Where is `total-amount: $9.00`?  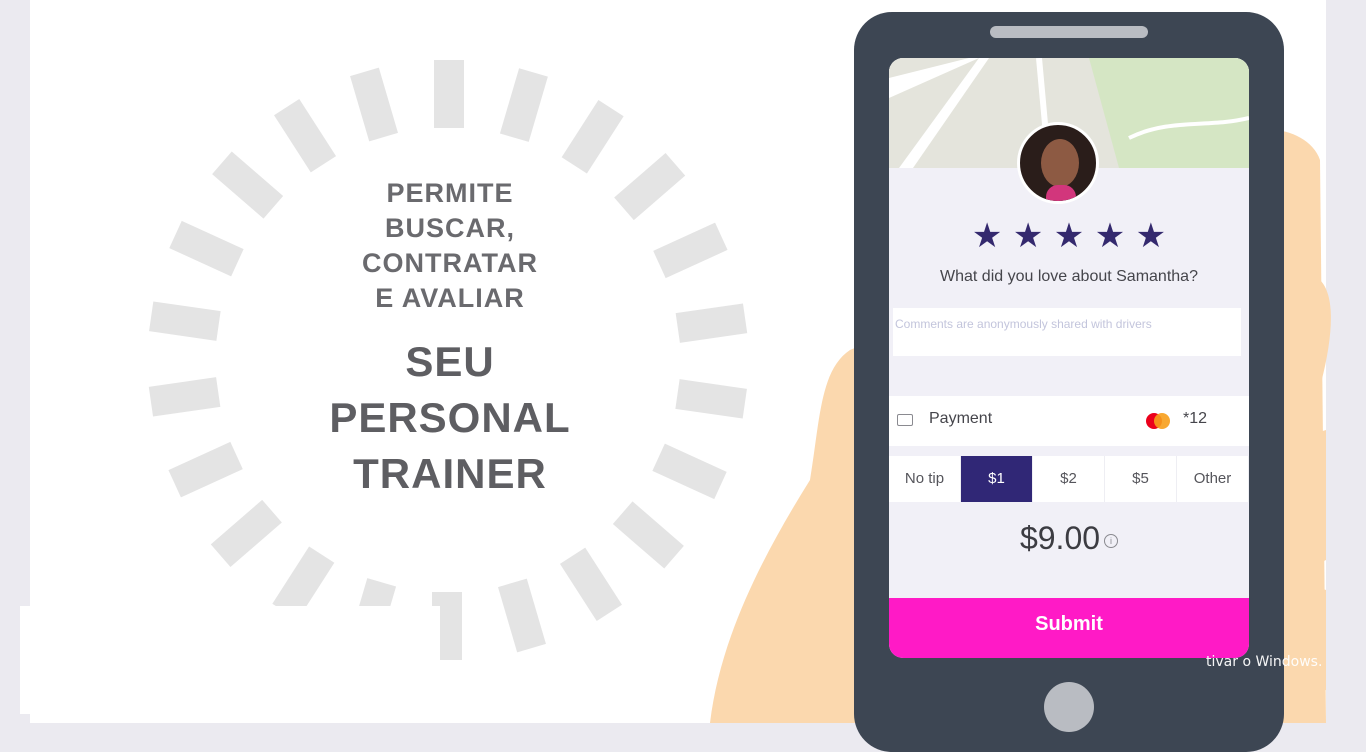
total-amount: $9.00 is located at coordinates (1060, 538).